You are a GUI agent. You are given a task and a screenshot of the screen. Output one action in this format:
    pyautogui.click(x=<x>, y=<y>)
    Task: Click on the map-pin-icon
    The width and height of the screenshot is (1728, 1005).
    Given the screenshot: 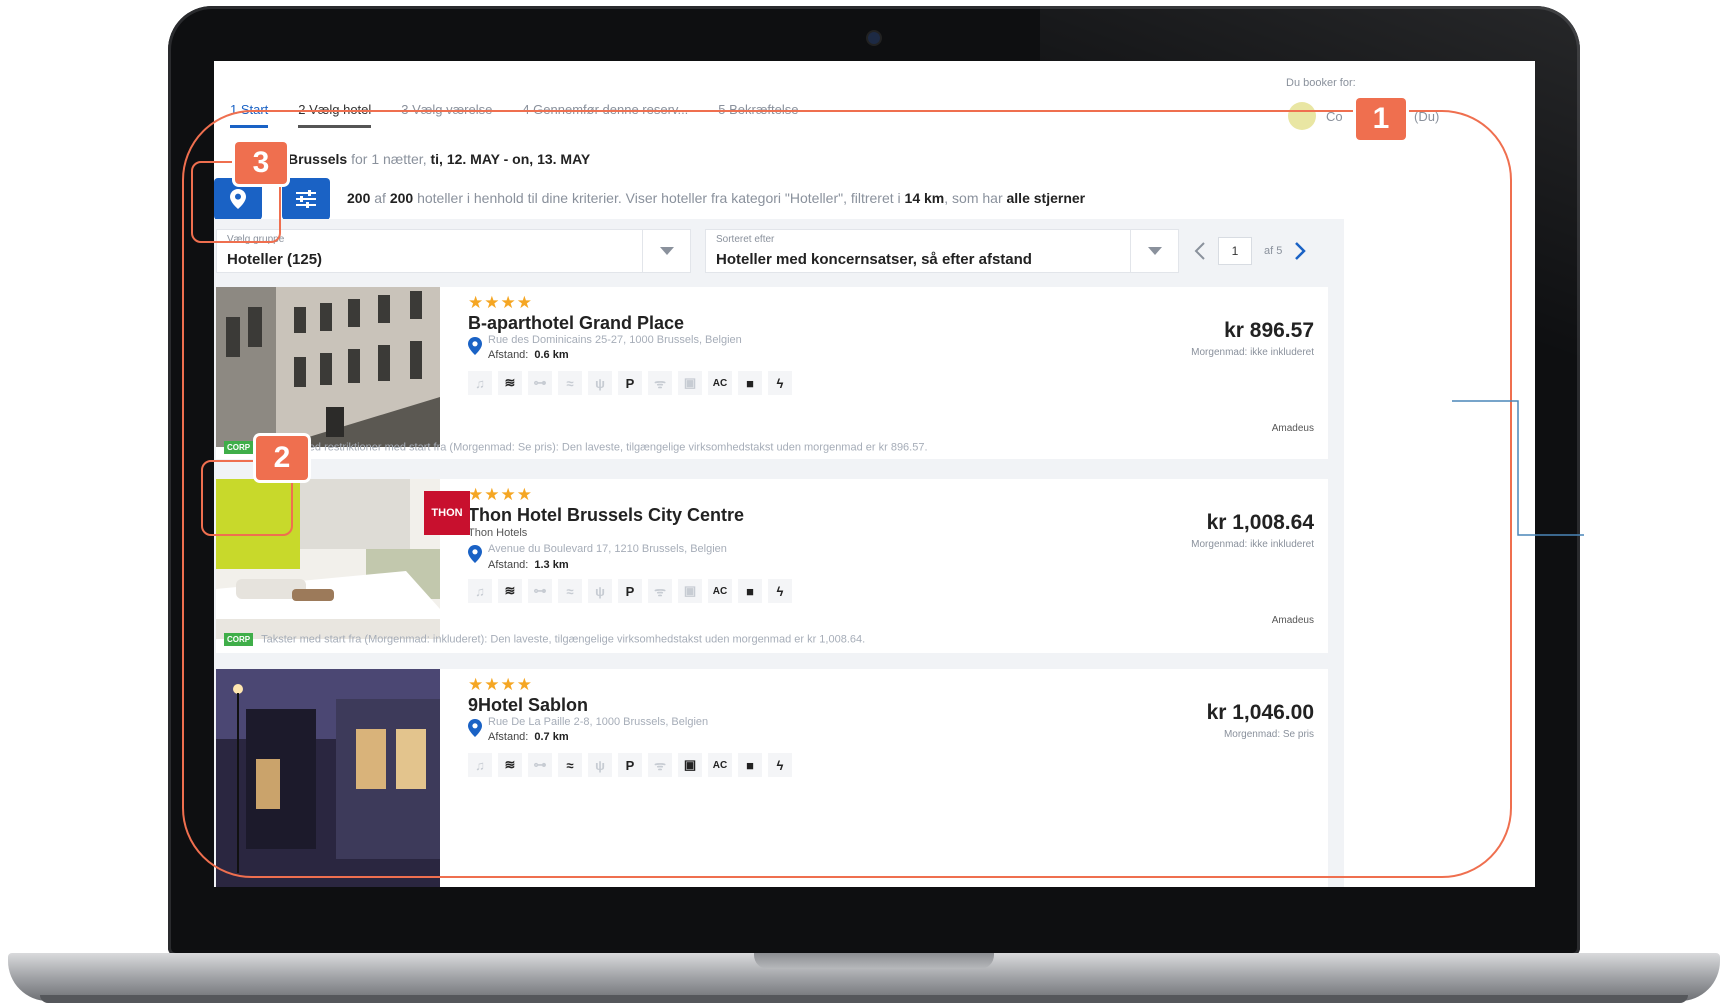 What is the action you would take?
    pyautogui.click(x=238, y=199)
    